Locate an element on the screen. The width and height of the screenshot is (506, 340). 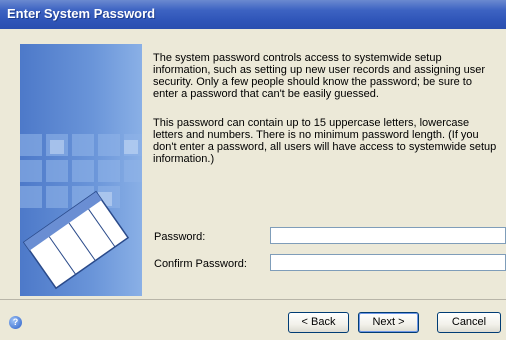
help-icon: ? is located at coordinates (15, 322).